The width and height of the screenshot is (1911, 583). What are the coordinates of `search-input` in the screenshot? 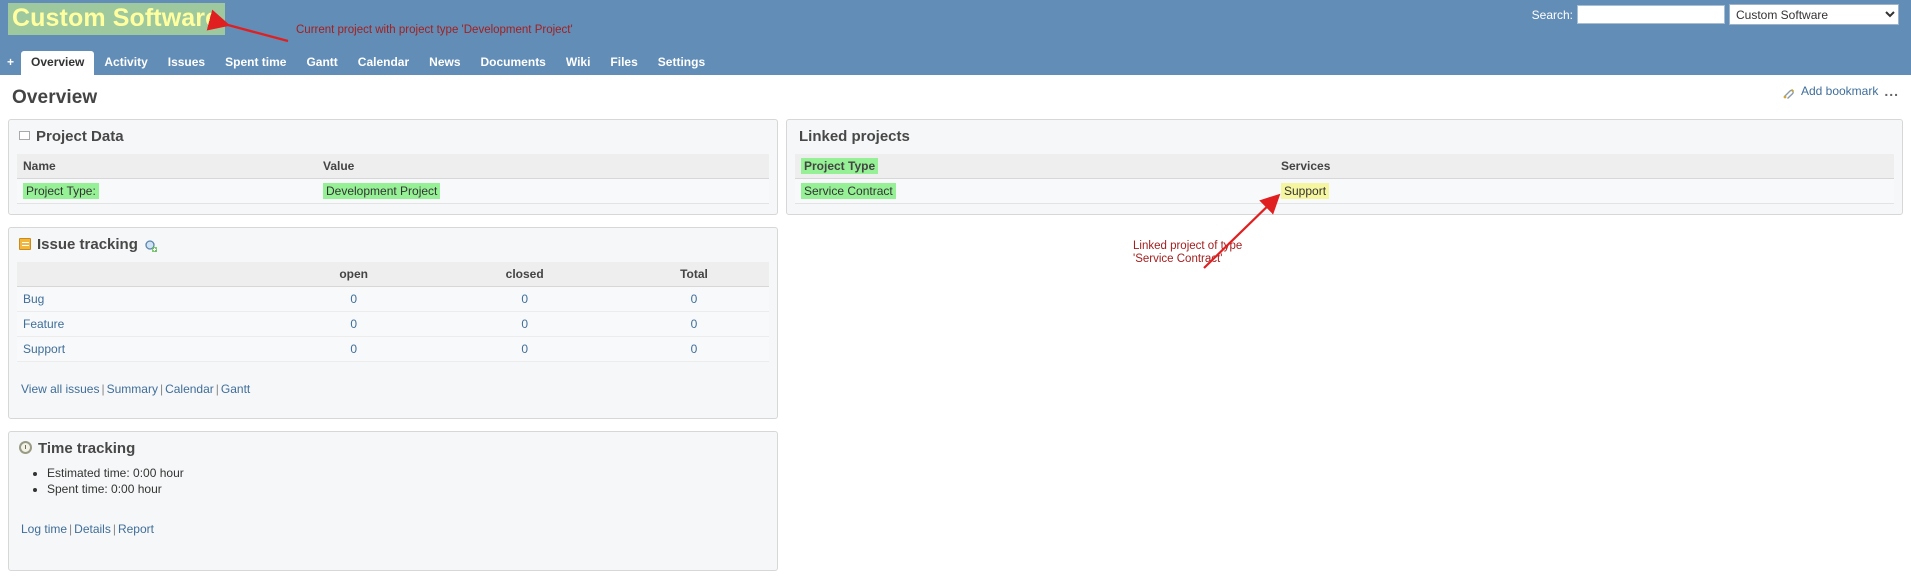 It's located at (1651, 14).